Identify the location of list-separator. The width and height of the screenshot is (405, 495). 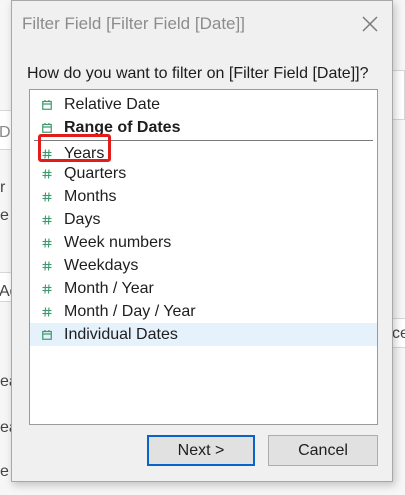
(203, 140).